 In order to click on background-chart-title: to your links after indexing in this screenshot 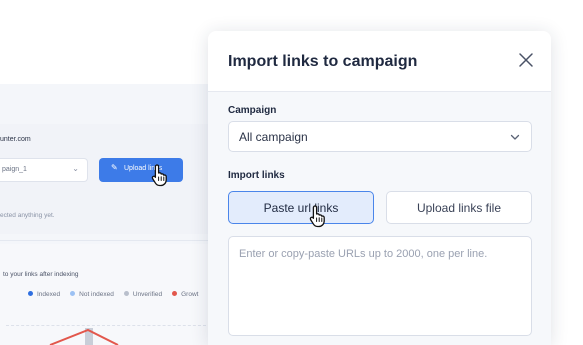, I will do `click(41, 274)`.